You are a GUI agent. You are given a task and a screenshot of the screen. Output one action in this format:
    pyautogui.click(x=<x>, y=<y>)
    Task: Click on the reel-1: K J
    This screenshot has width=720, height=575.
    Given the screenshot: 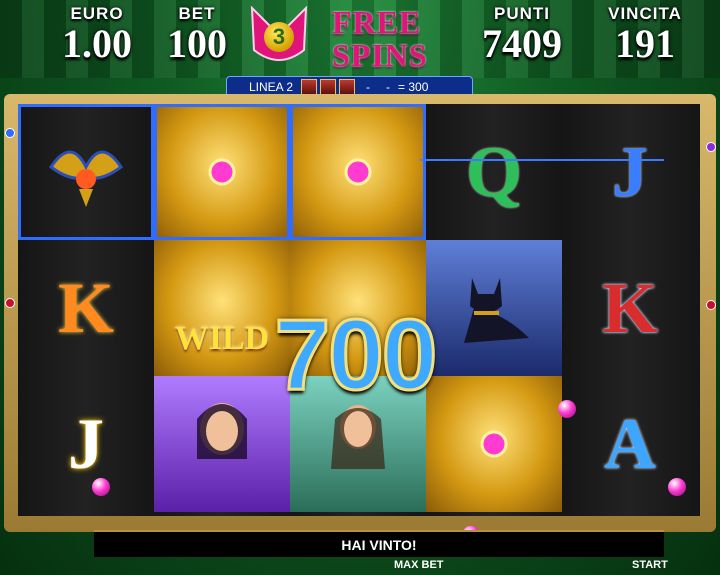 What is the action you would take?
    pyautogui.click(x=87, y=310)
    